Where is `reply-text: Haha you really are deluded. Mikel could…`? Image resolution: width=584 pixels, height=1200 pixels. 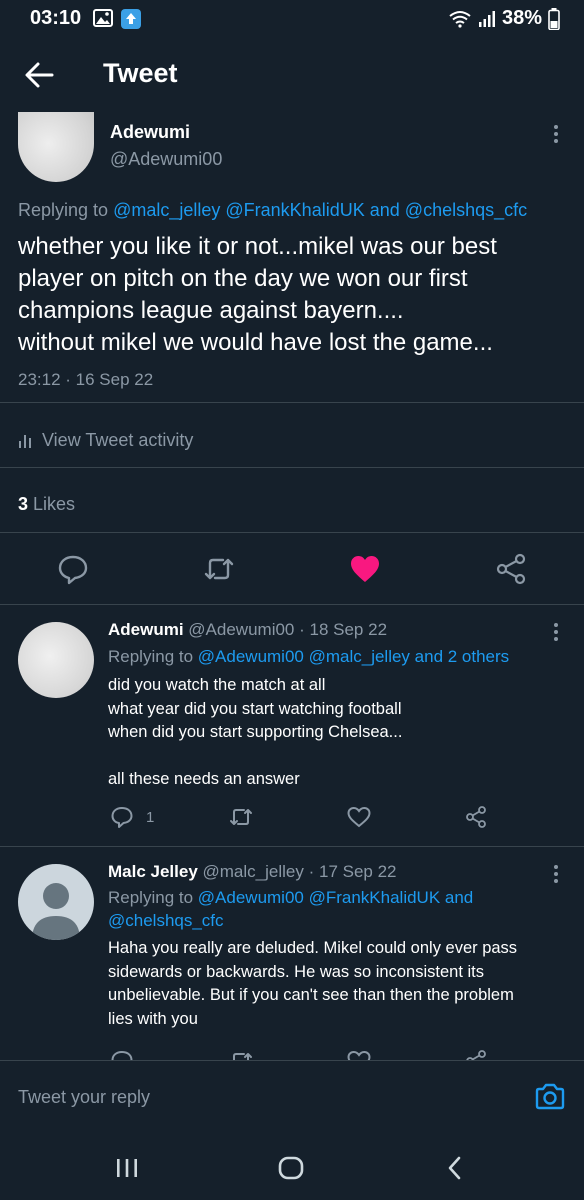 reply-text: Haha you really are deluded. Mikel could… is located at coordinates (313, 983).